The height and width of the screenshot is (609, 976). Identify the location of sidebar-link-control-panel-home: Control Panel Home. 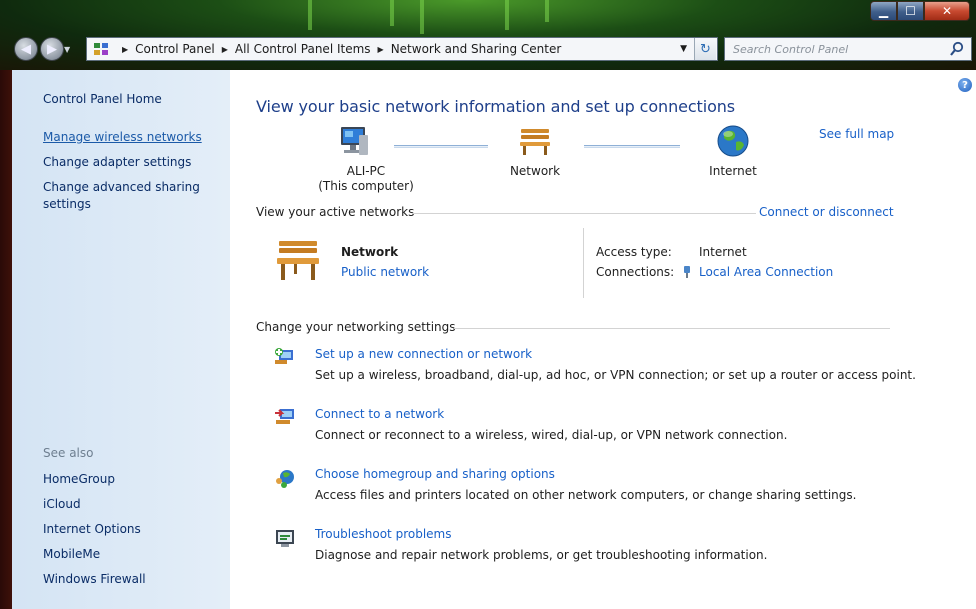
(102, 99).